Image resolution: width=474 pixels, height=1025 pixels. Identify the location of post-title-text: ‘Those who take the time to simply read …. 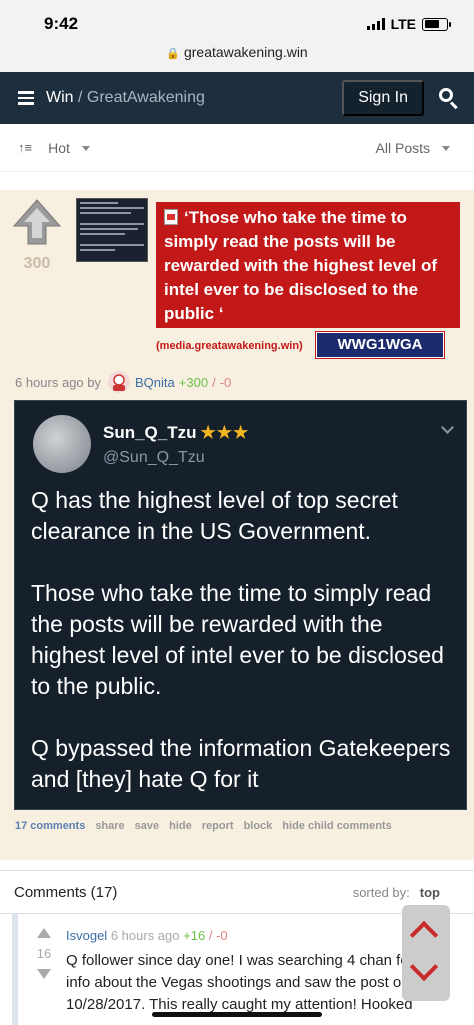
(300, 265).